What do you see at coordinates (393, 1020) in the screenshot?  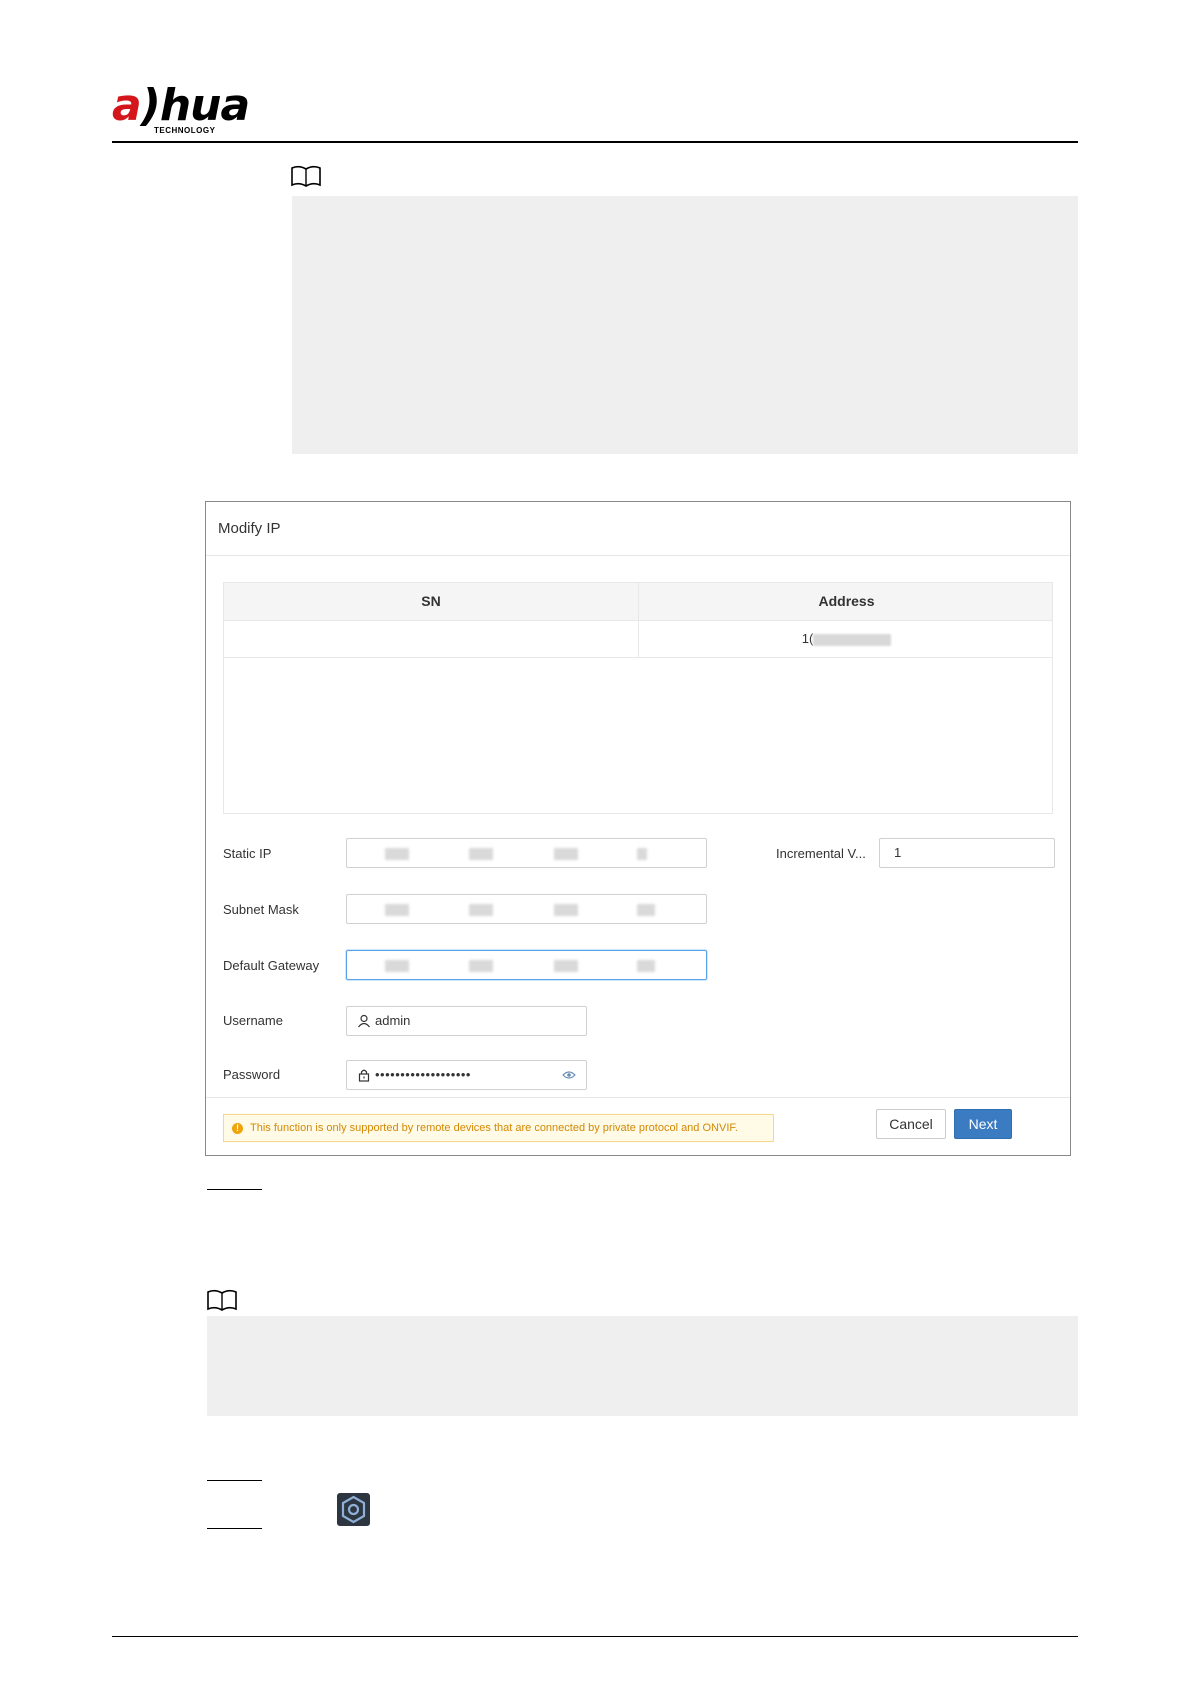 I see `username-value: admin` at bounding box center [393, 1020].